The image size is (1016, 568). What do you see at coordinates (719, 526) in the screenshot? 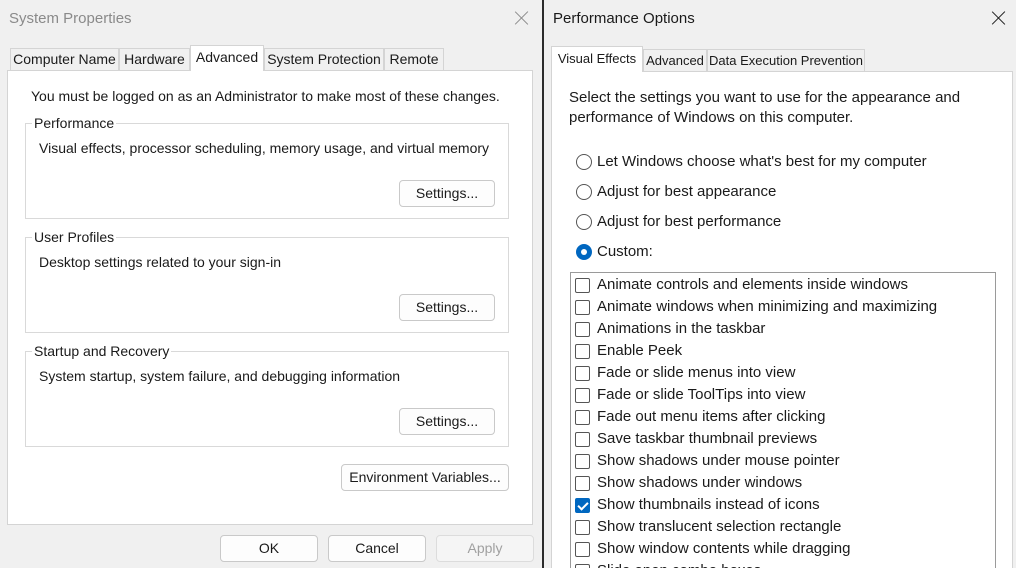
I see `effect-label: Show translucent selection rectangle` at bounding box center [719, 526].